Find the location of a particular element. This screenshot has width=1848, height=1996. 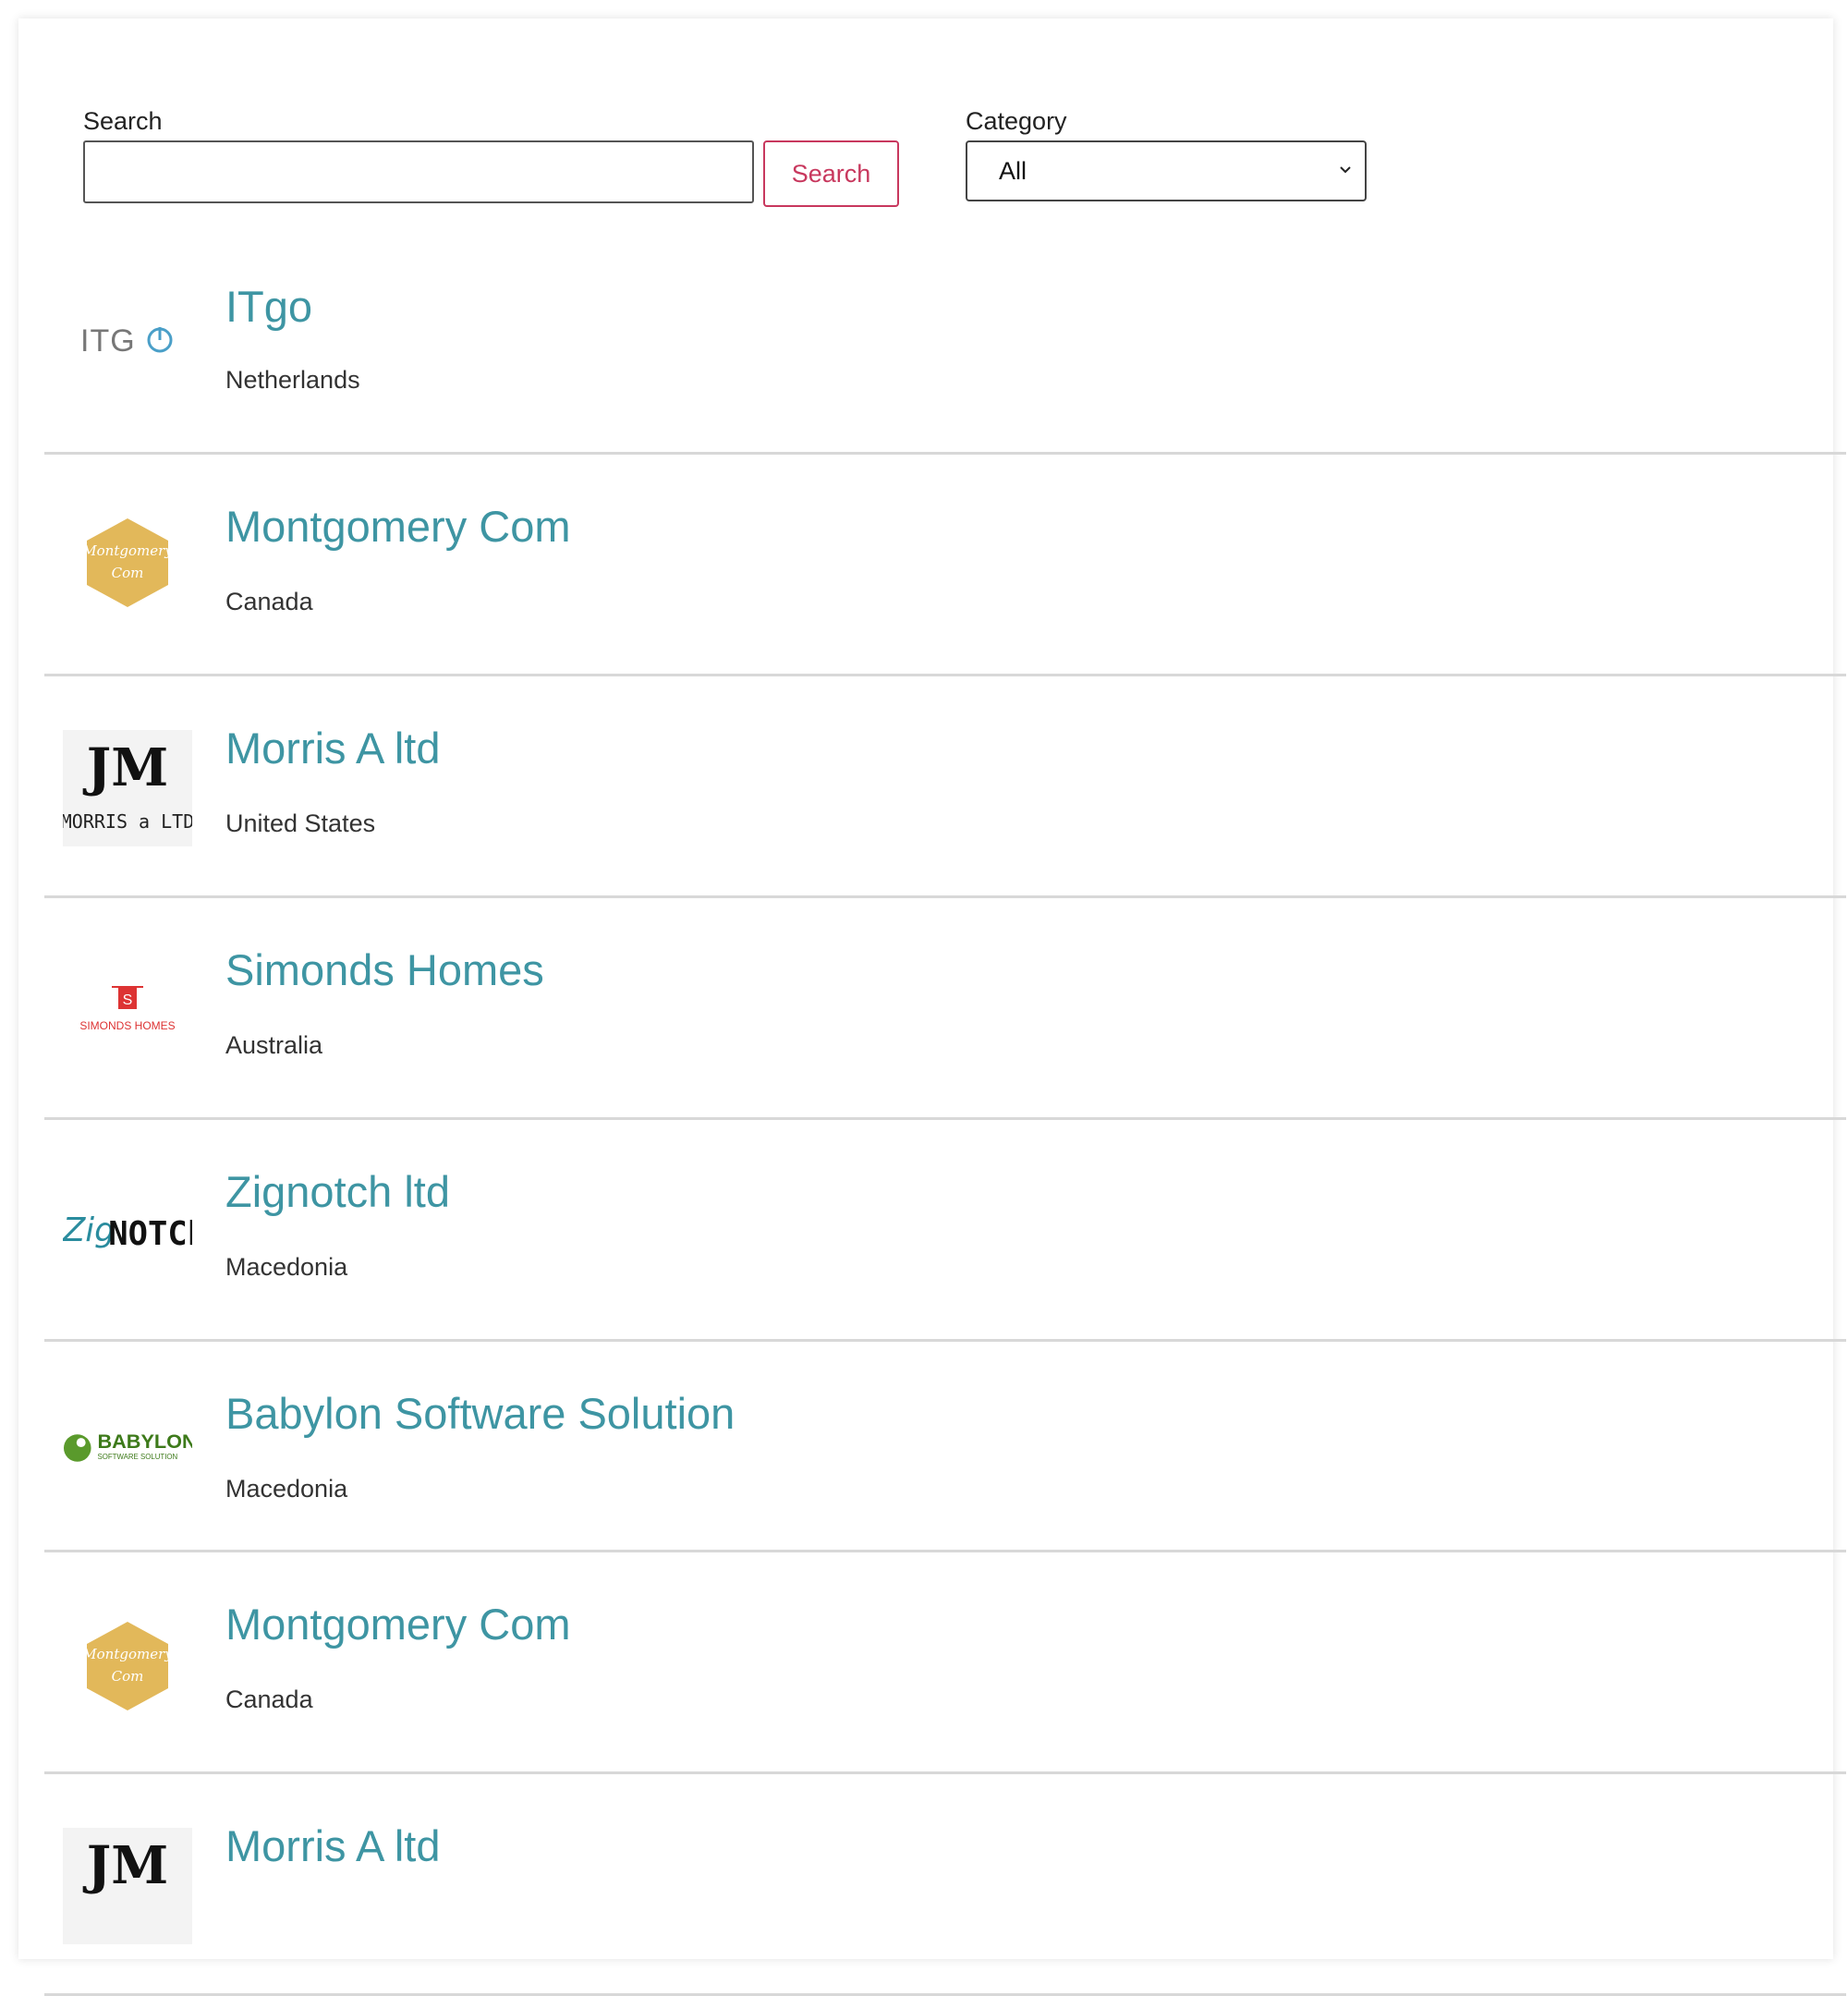

simonds-logo: S SIMONDS HOMES is located at coordinates (127, 1008).